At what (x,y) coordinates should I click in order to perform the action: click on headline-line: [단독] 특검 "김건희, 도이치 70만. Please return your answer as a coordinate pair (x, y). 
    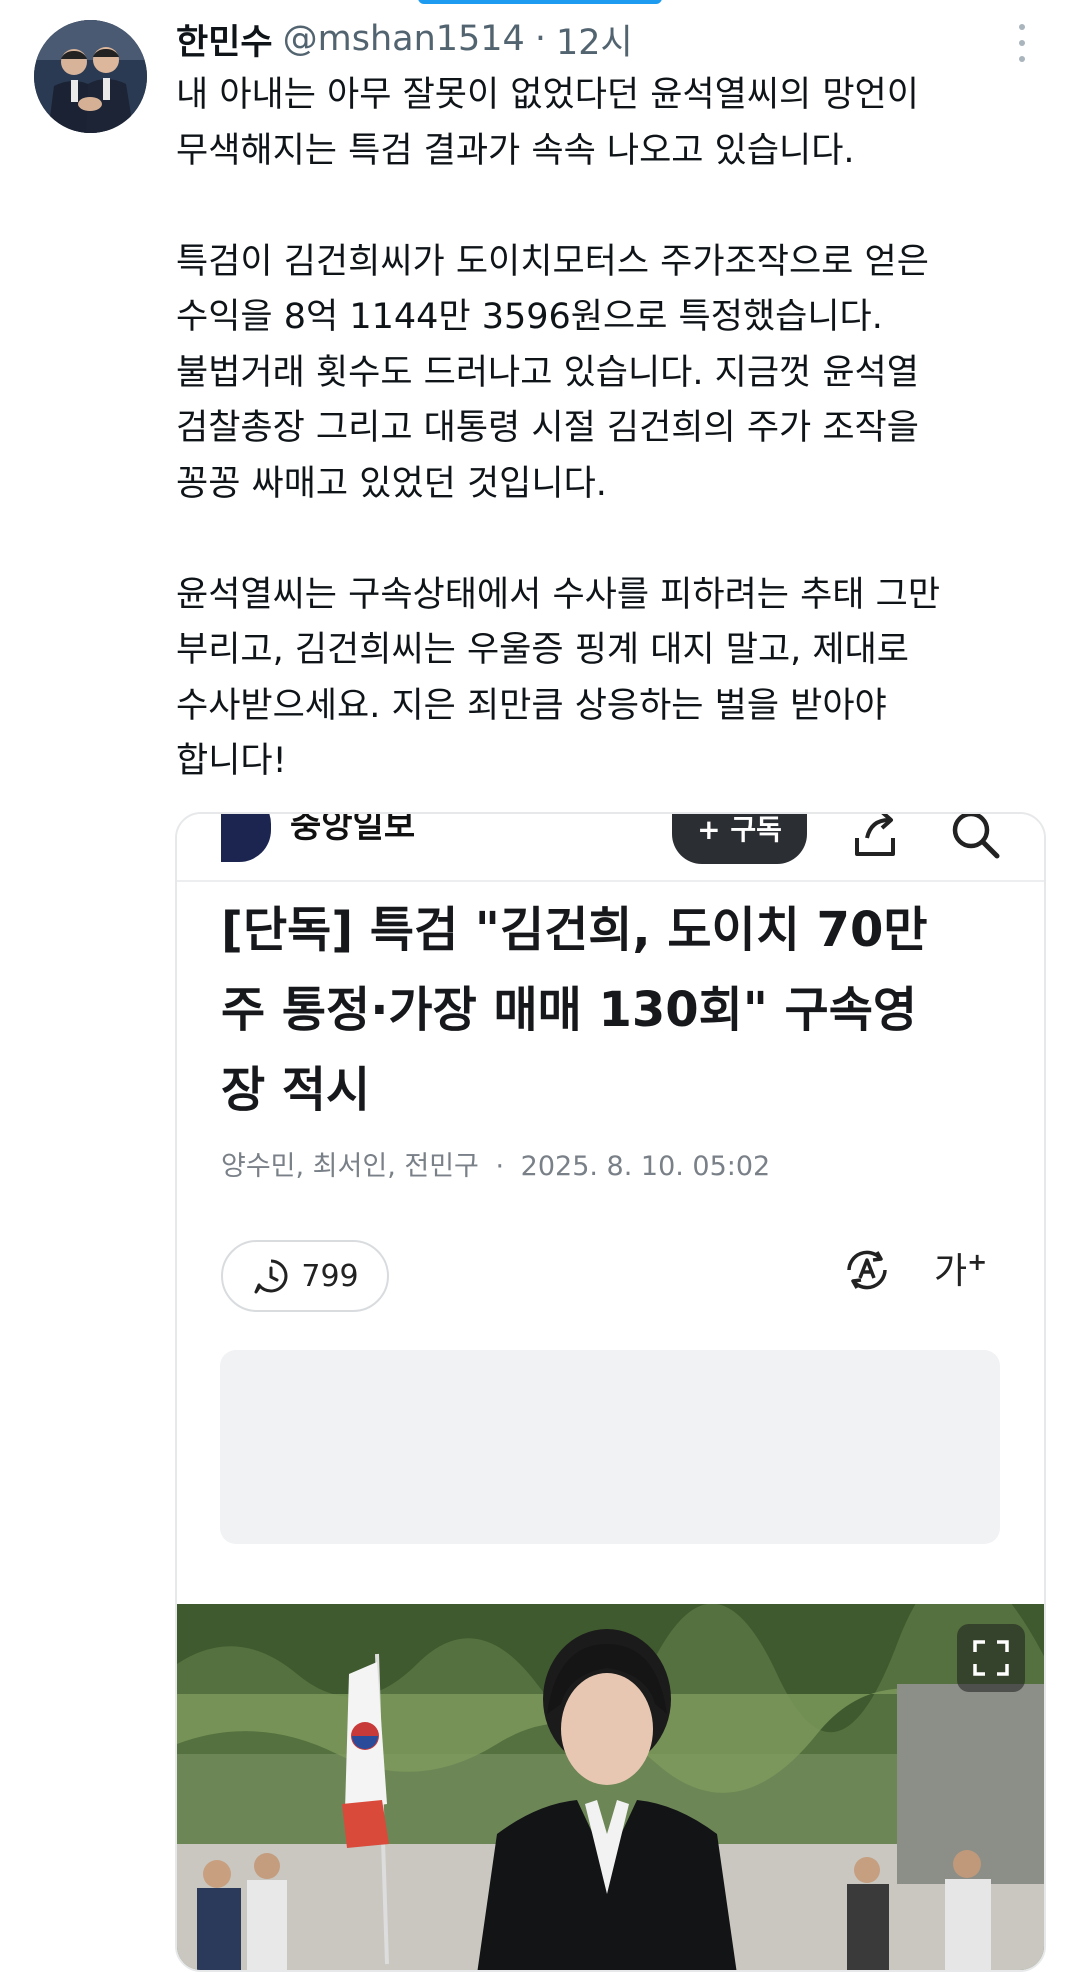
    Looking at the image, I should click on (574, 930).